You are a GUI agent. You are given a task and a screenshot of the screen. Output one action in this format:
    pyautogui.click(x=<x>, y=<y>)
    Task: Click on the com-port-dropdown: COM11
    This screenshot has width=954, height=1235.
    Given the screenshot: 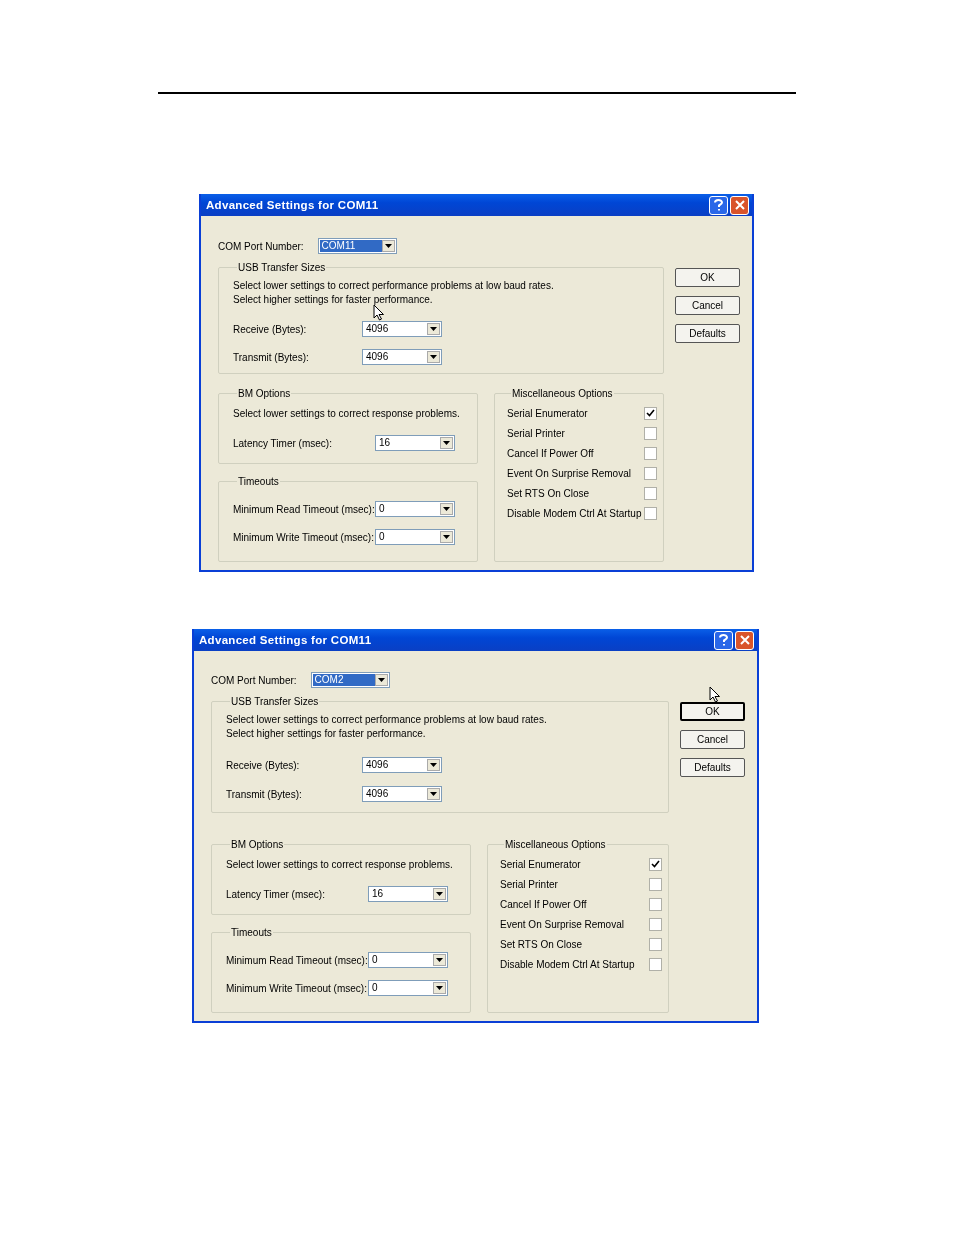 What is the action you would take?
    pyautogui.click(x=357, y=246)
    